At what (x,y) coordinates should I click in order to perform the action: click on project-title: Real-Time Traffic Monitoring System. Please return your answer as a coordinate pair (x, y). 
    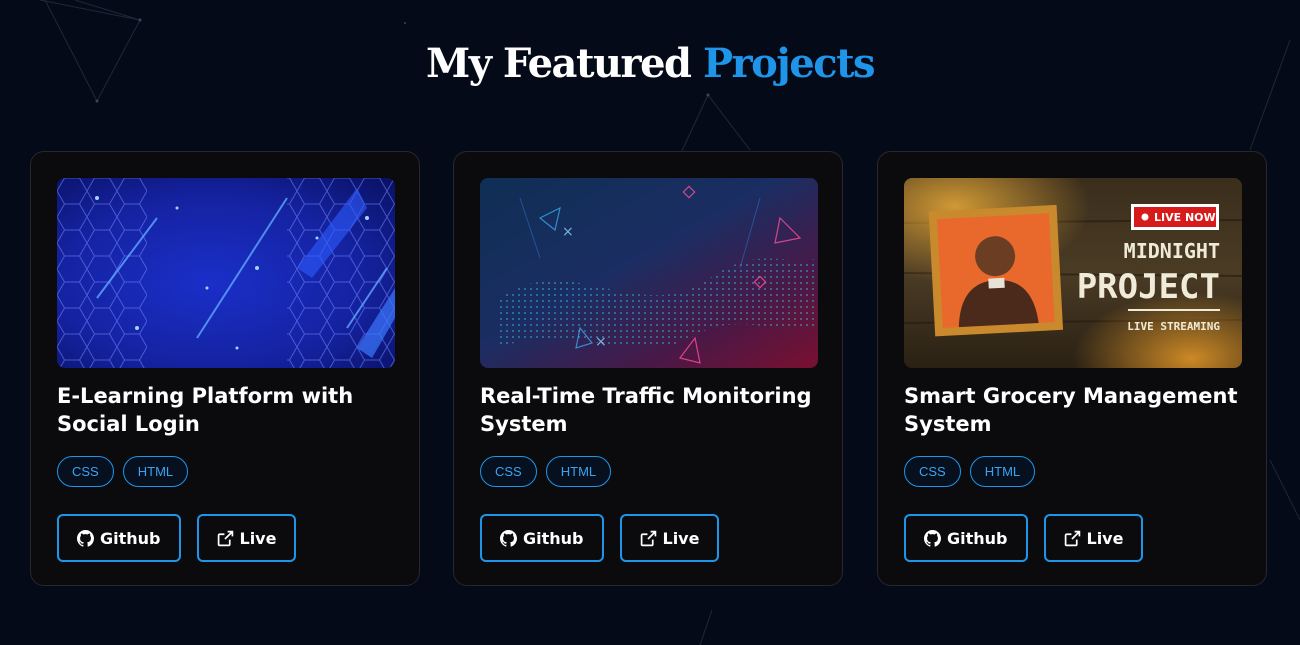
    Looking at the image, I should click on (646, 410).